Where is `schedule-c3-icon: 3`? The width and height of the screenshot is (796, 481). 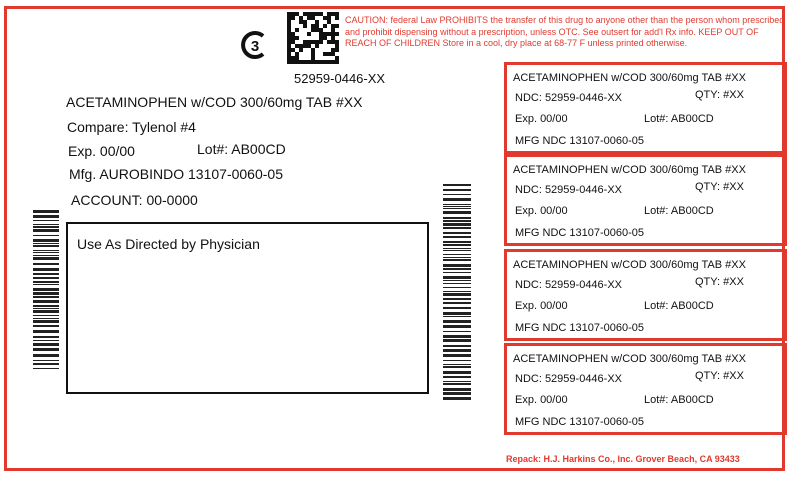
schedule-c3-icon: 3 is located at coordinates (253, 45).